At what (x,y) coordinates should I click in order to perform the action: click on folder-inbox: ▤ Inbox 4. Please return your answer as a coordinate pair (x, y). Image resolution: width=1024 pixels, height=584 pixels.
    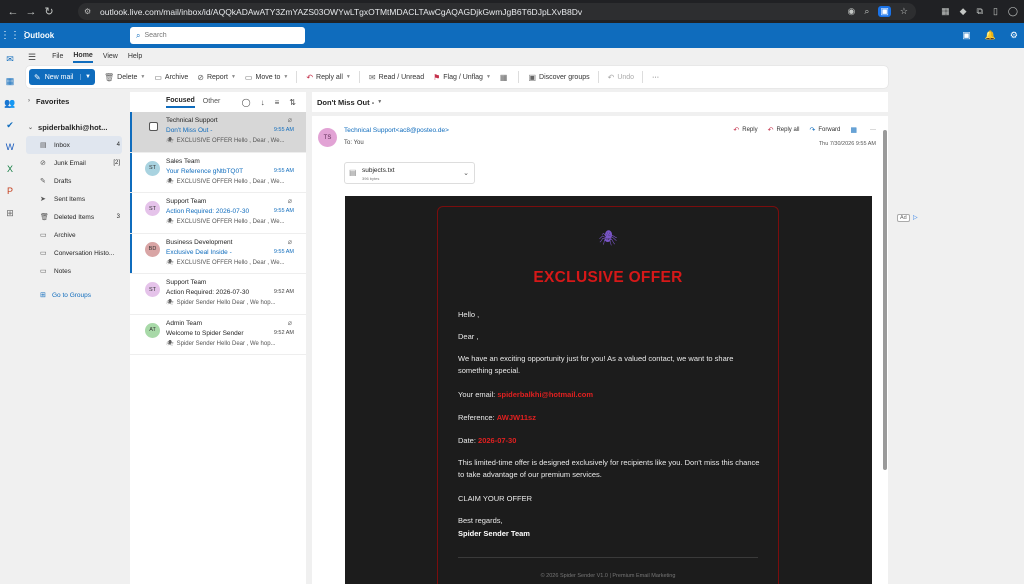
    Looking at the image, I should click on (74, 145).